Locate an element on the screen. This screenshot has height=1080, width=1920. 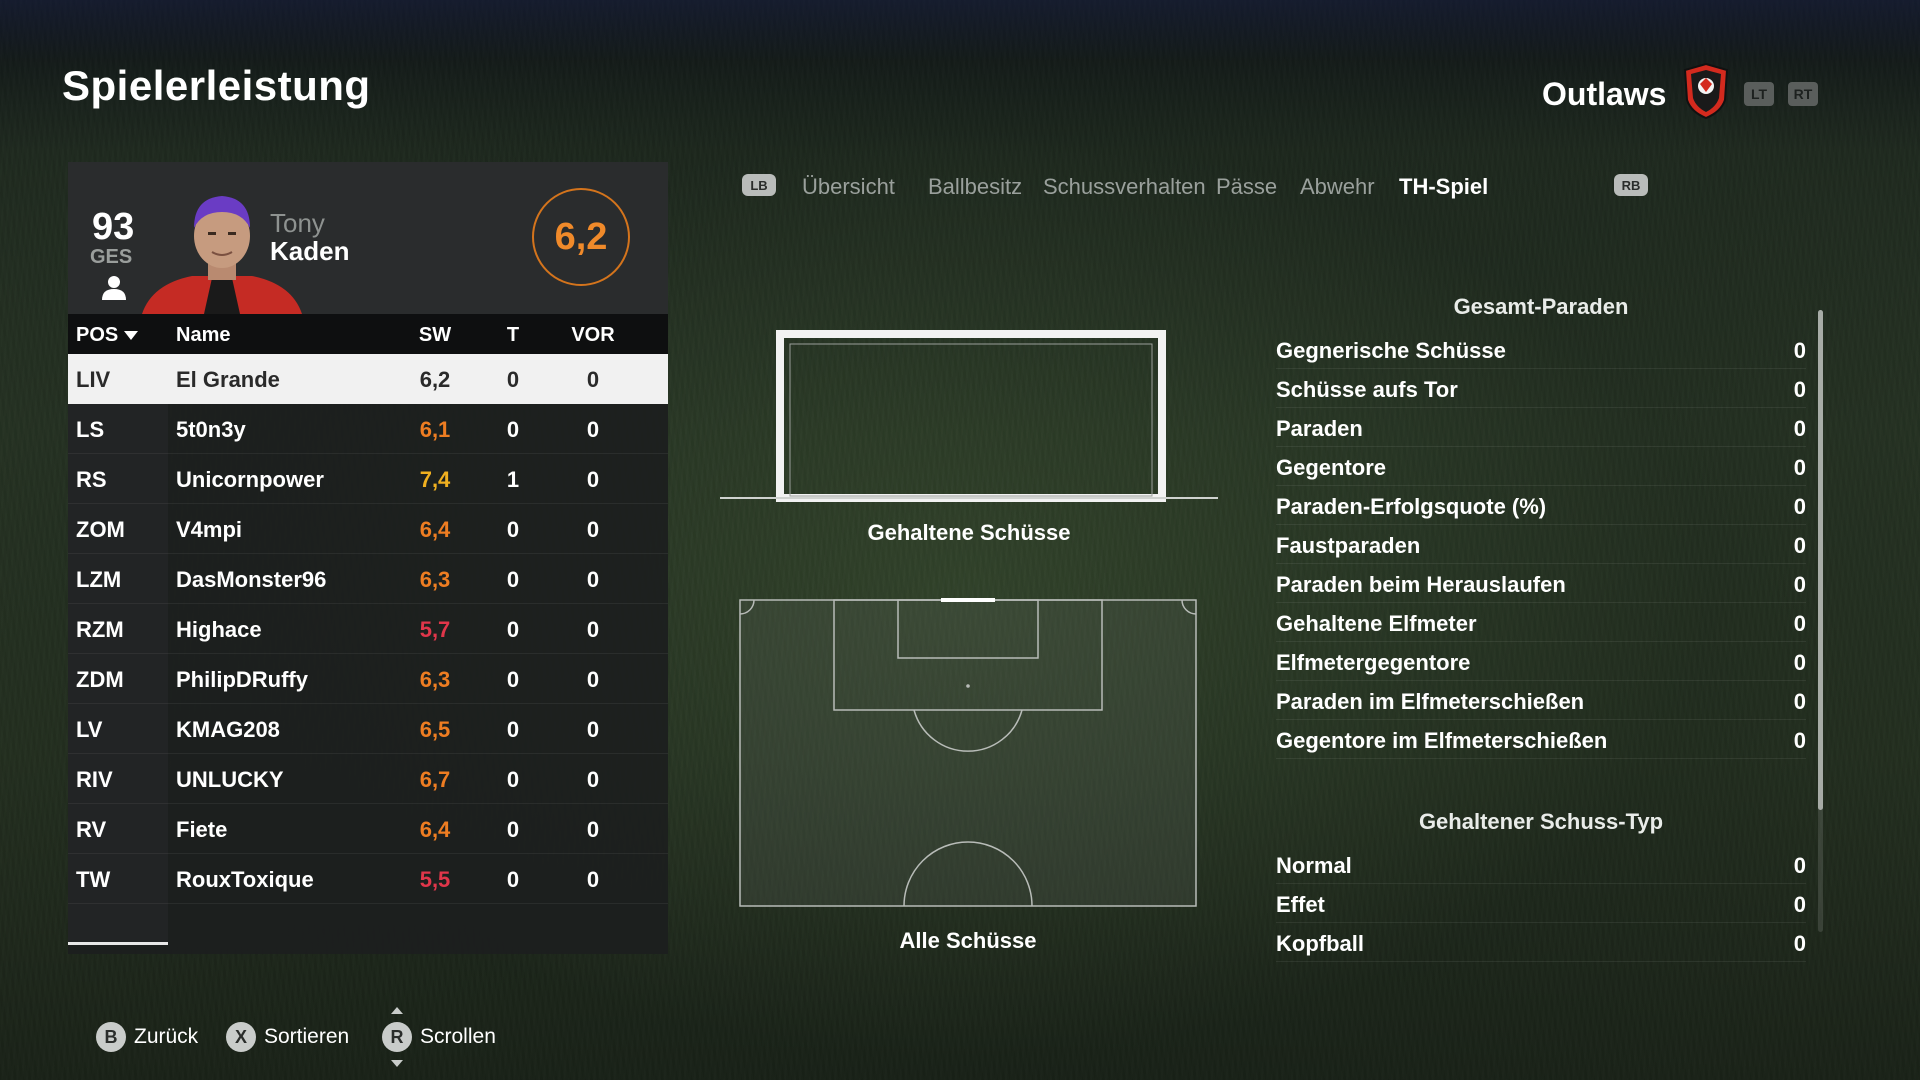
player-name: 5t0n3y is located at coordinates (211, 429).